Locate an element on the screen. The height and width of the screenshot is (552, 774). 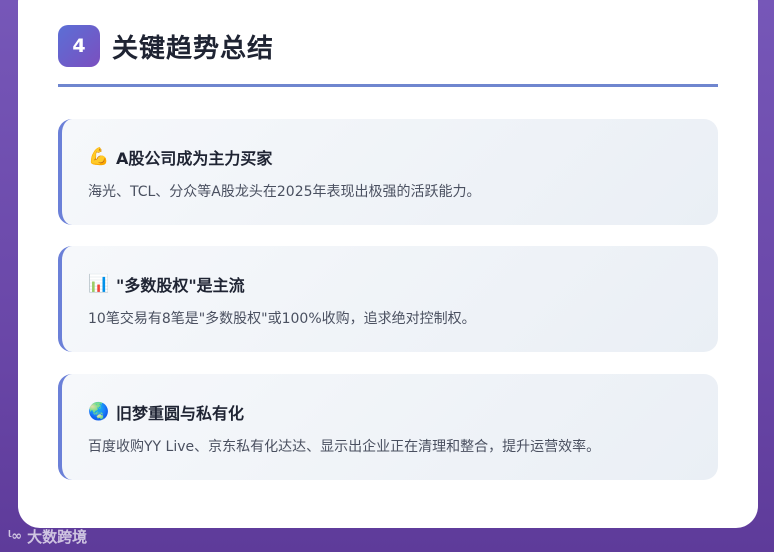
trend-item-title: A股公司成为主力买家 is located at coordinates (194, 158).